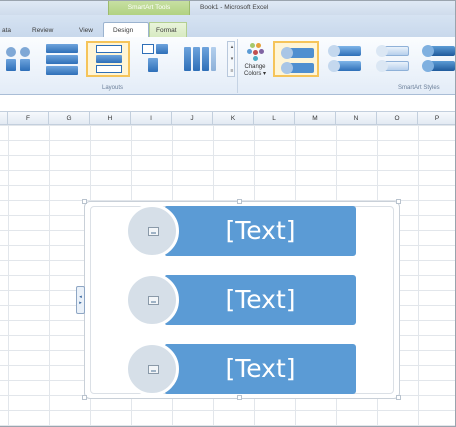  Describe the element at coordinates (151, 119) in the screenshot. I see `column-header-i: I` at that location.